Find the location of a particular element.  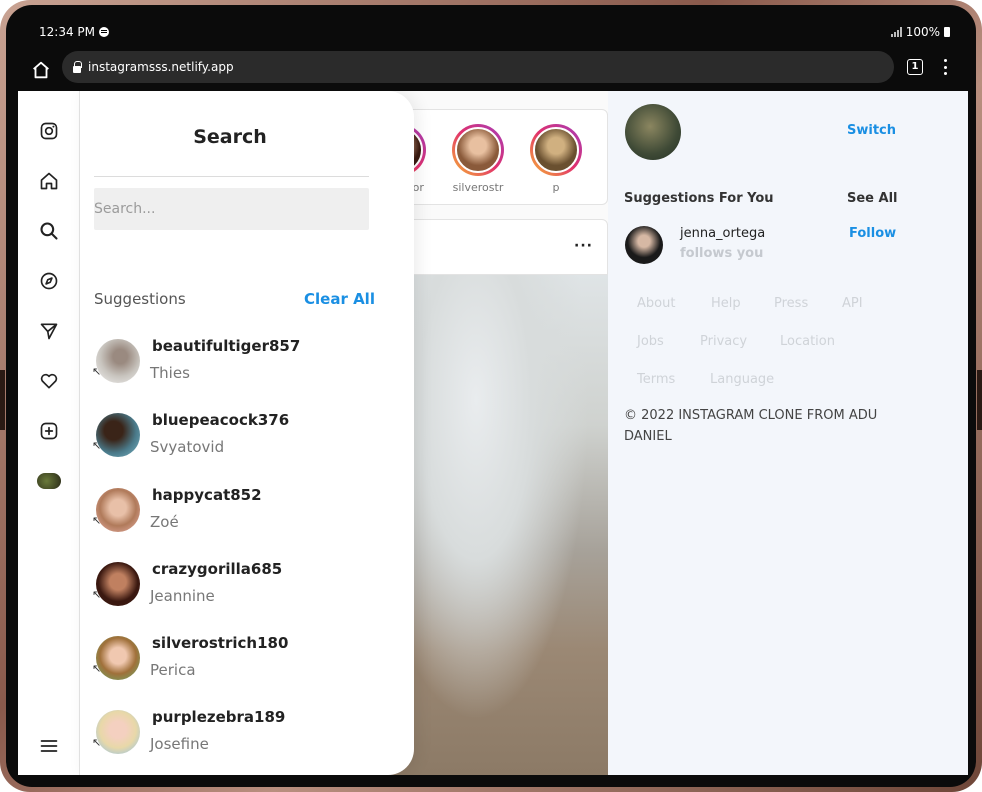

battery-icon is located at coordinates (947, 32).